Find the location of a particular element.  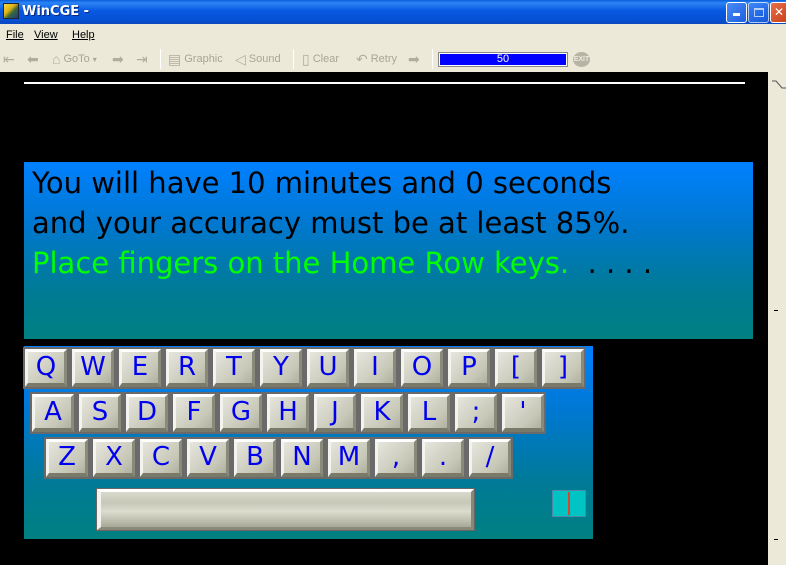

last-page-icon: ⇥ is located at coordinates (142, 59).